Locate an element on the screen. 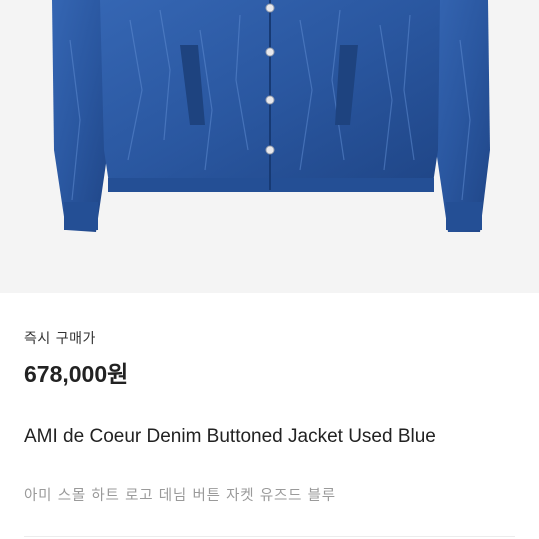 Image resolution: width=539 pixels, height=539 pixels. price-label: 즉시 구매가 is located at coordinates (60, 339).